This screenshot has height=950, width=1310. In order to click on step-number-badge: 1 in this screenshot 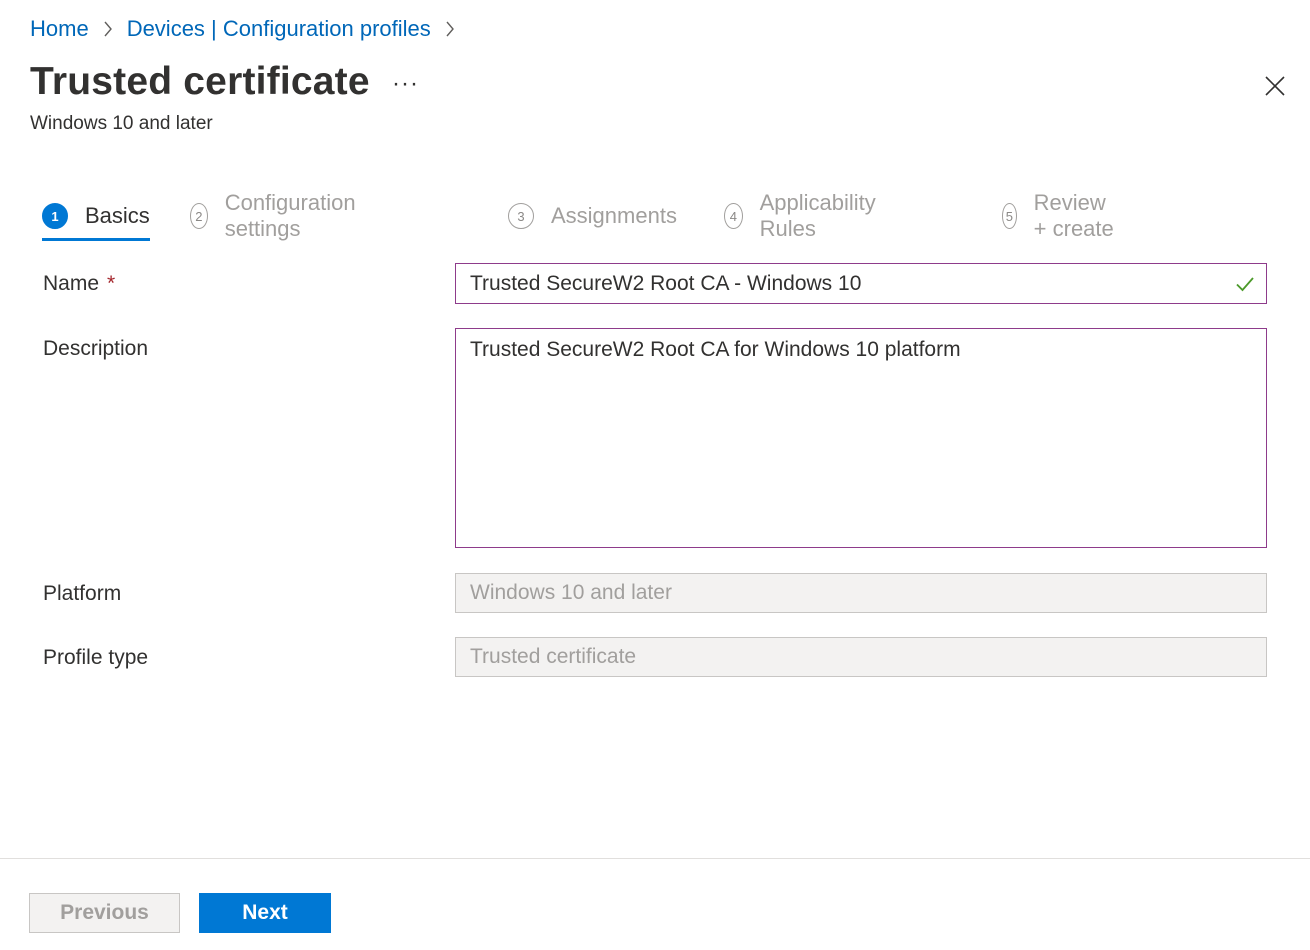, I will do `click(55, 216)`.